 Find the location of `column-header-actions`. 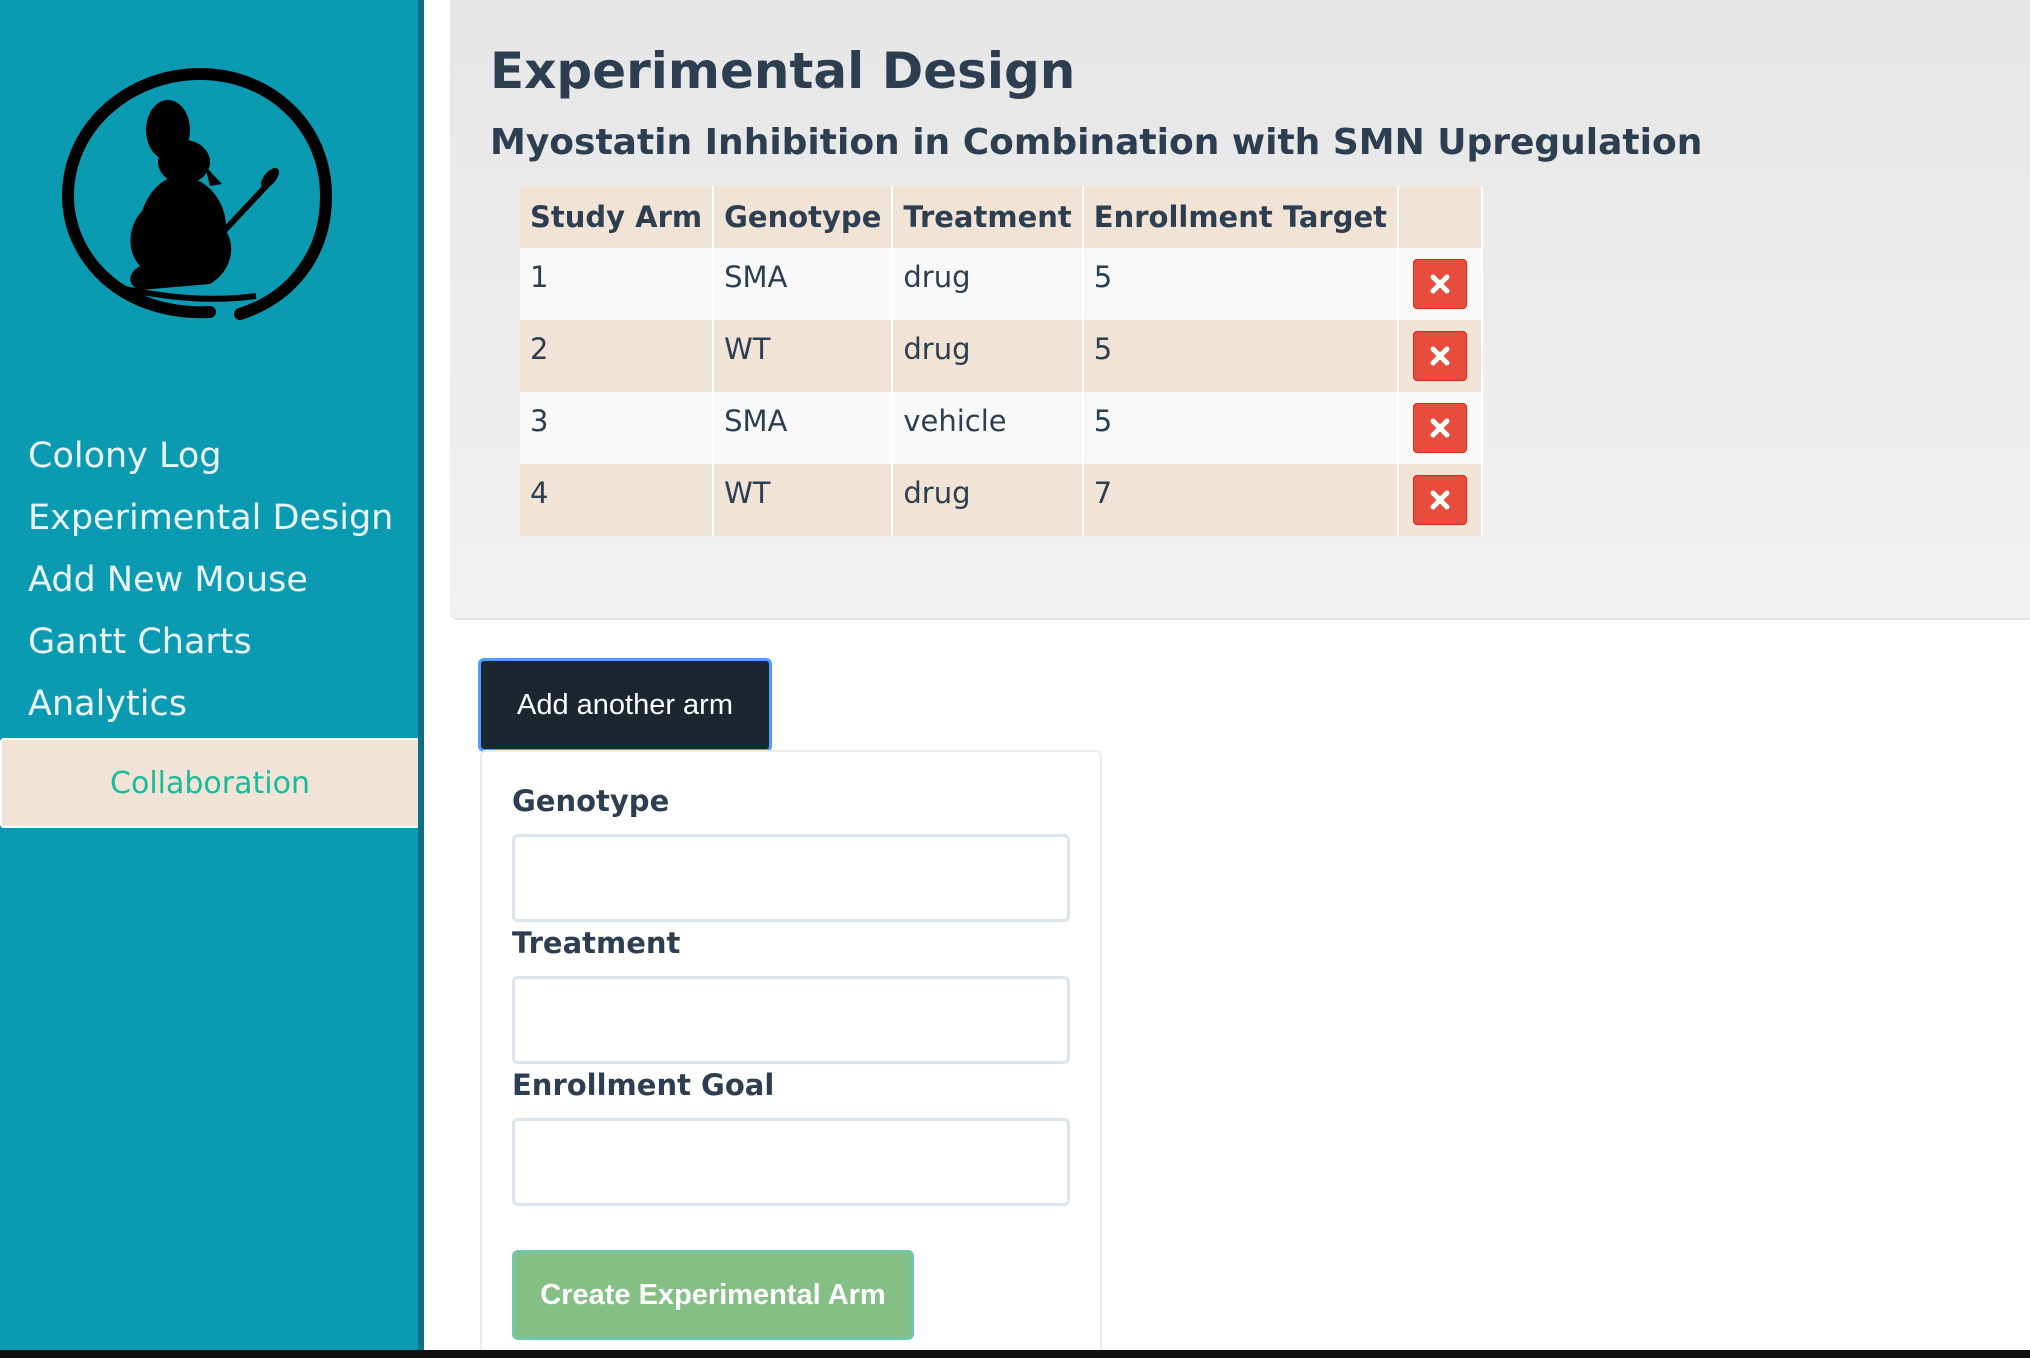

column-header-actions is located at coordinates (1441, 217).